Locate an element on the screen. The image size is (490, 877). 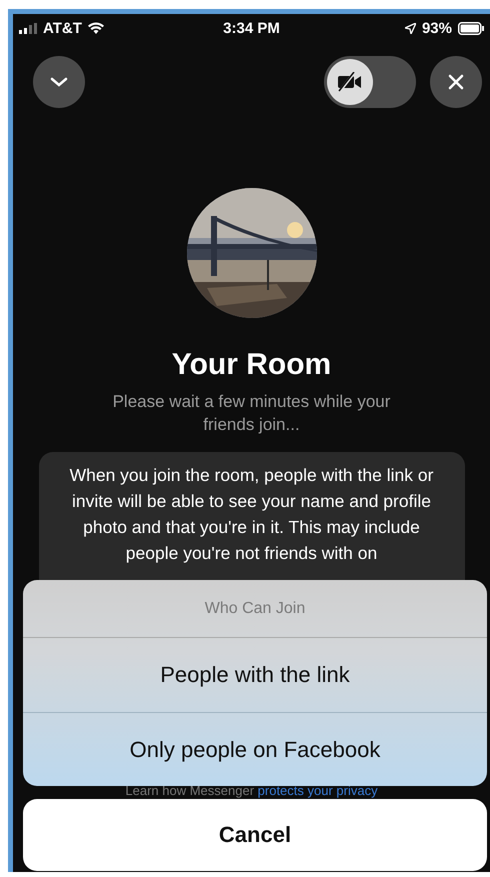
video-camera-off-icon is located at coordinates (350, 82).